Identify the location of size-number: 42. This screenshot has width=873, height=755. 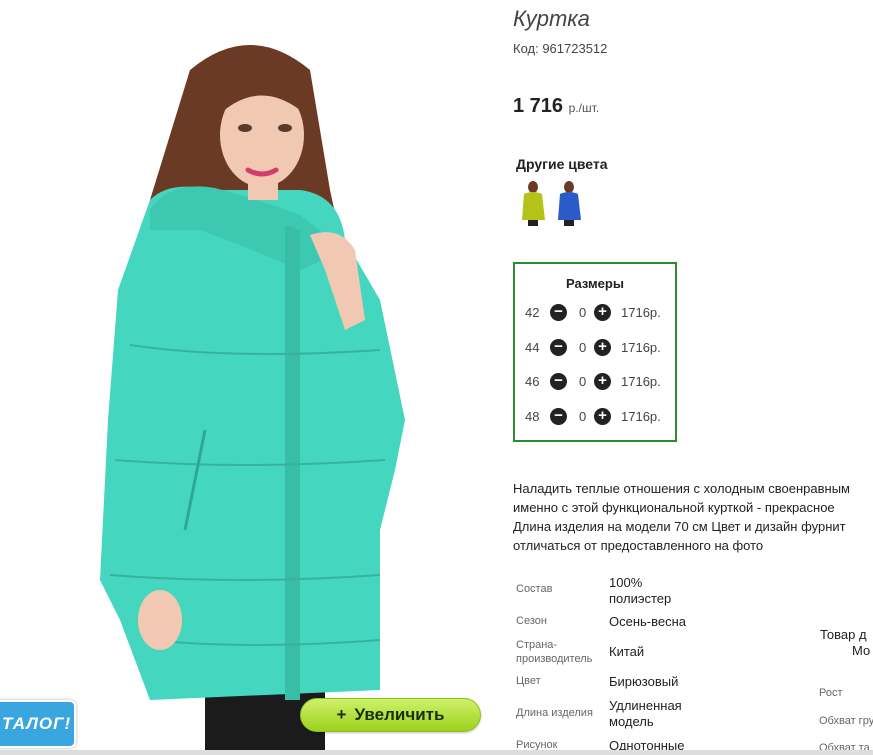
(532, 312).